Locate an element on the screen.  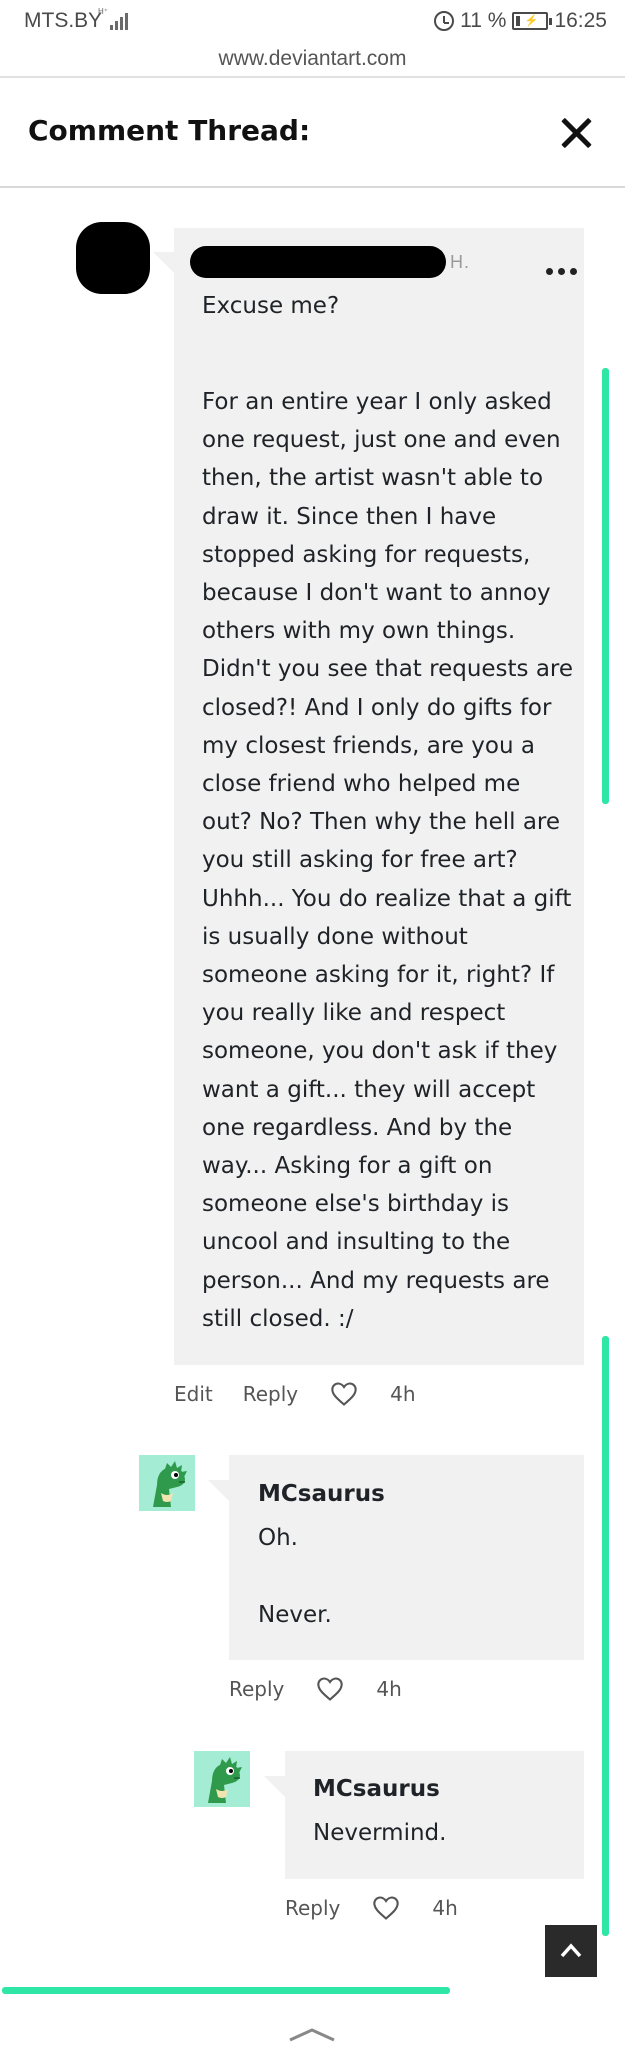
comment-line: Excuse me? is located at coordinates (271, 306).